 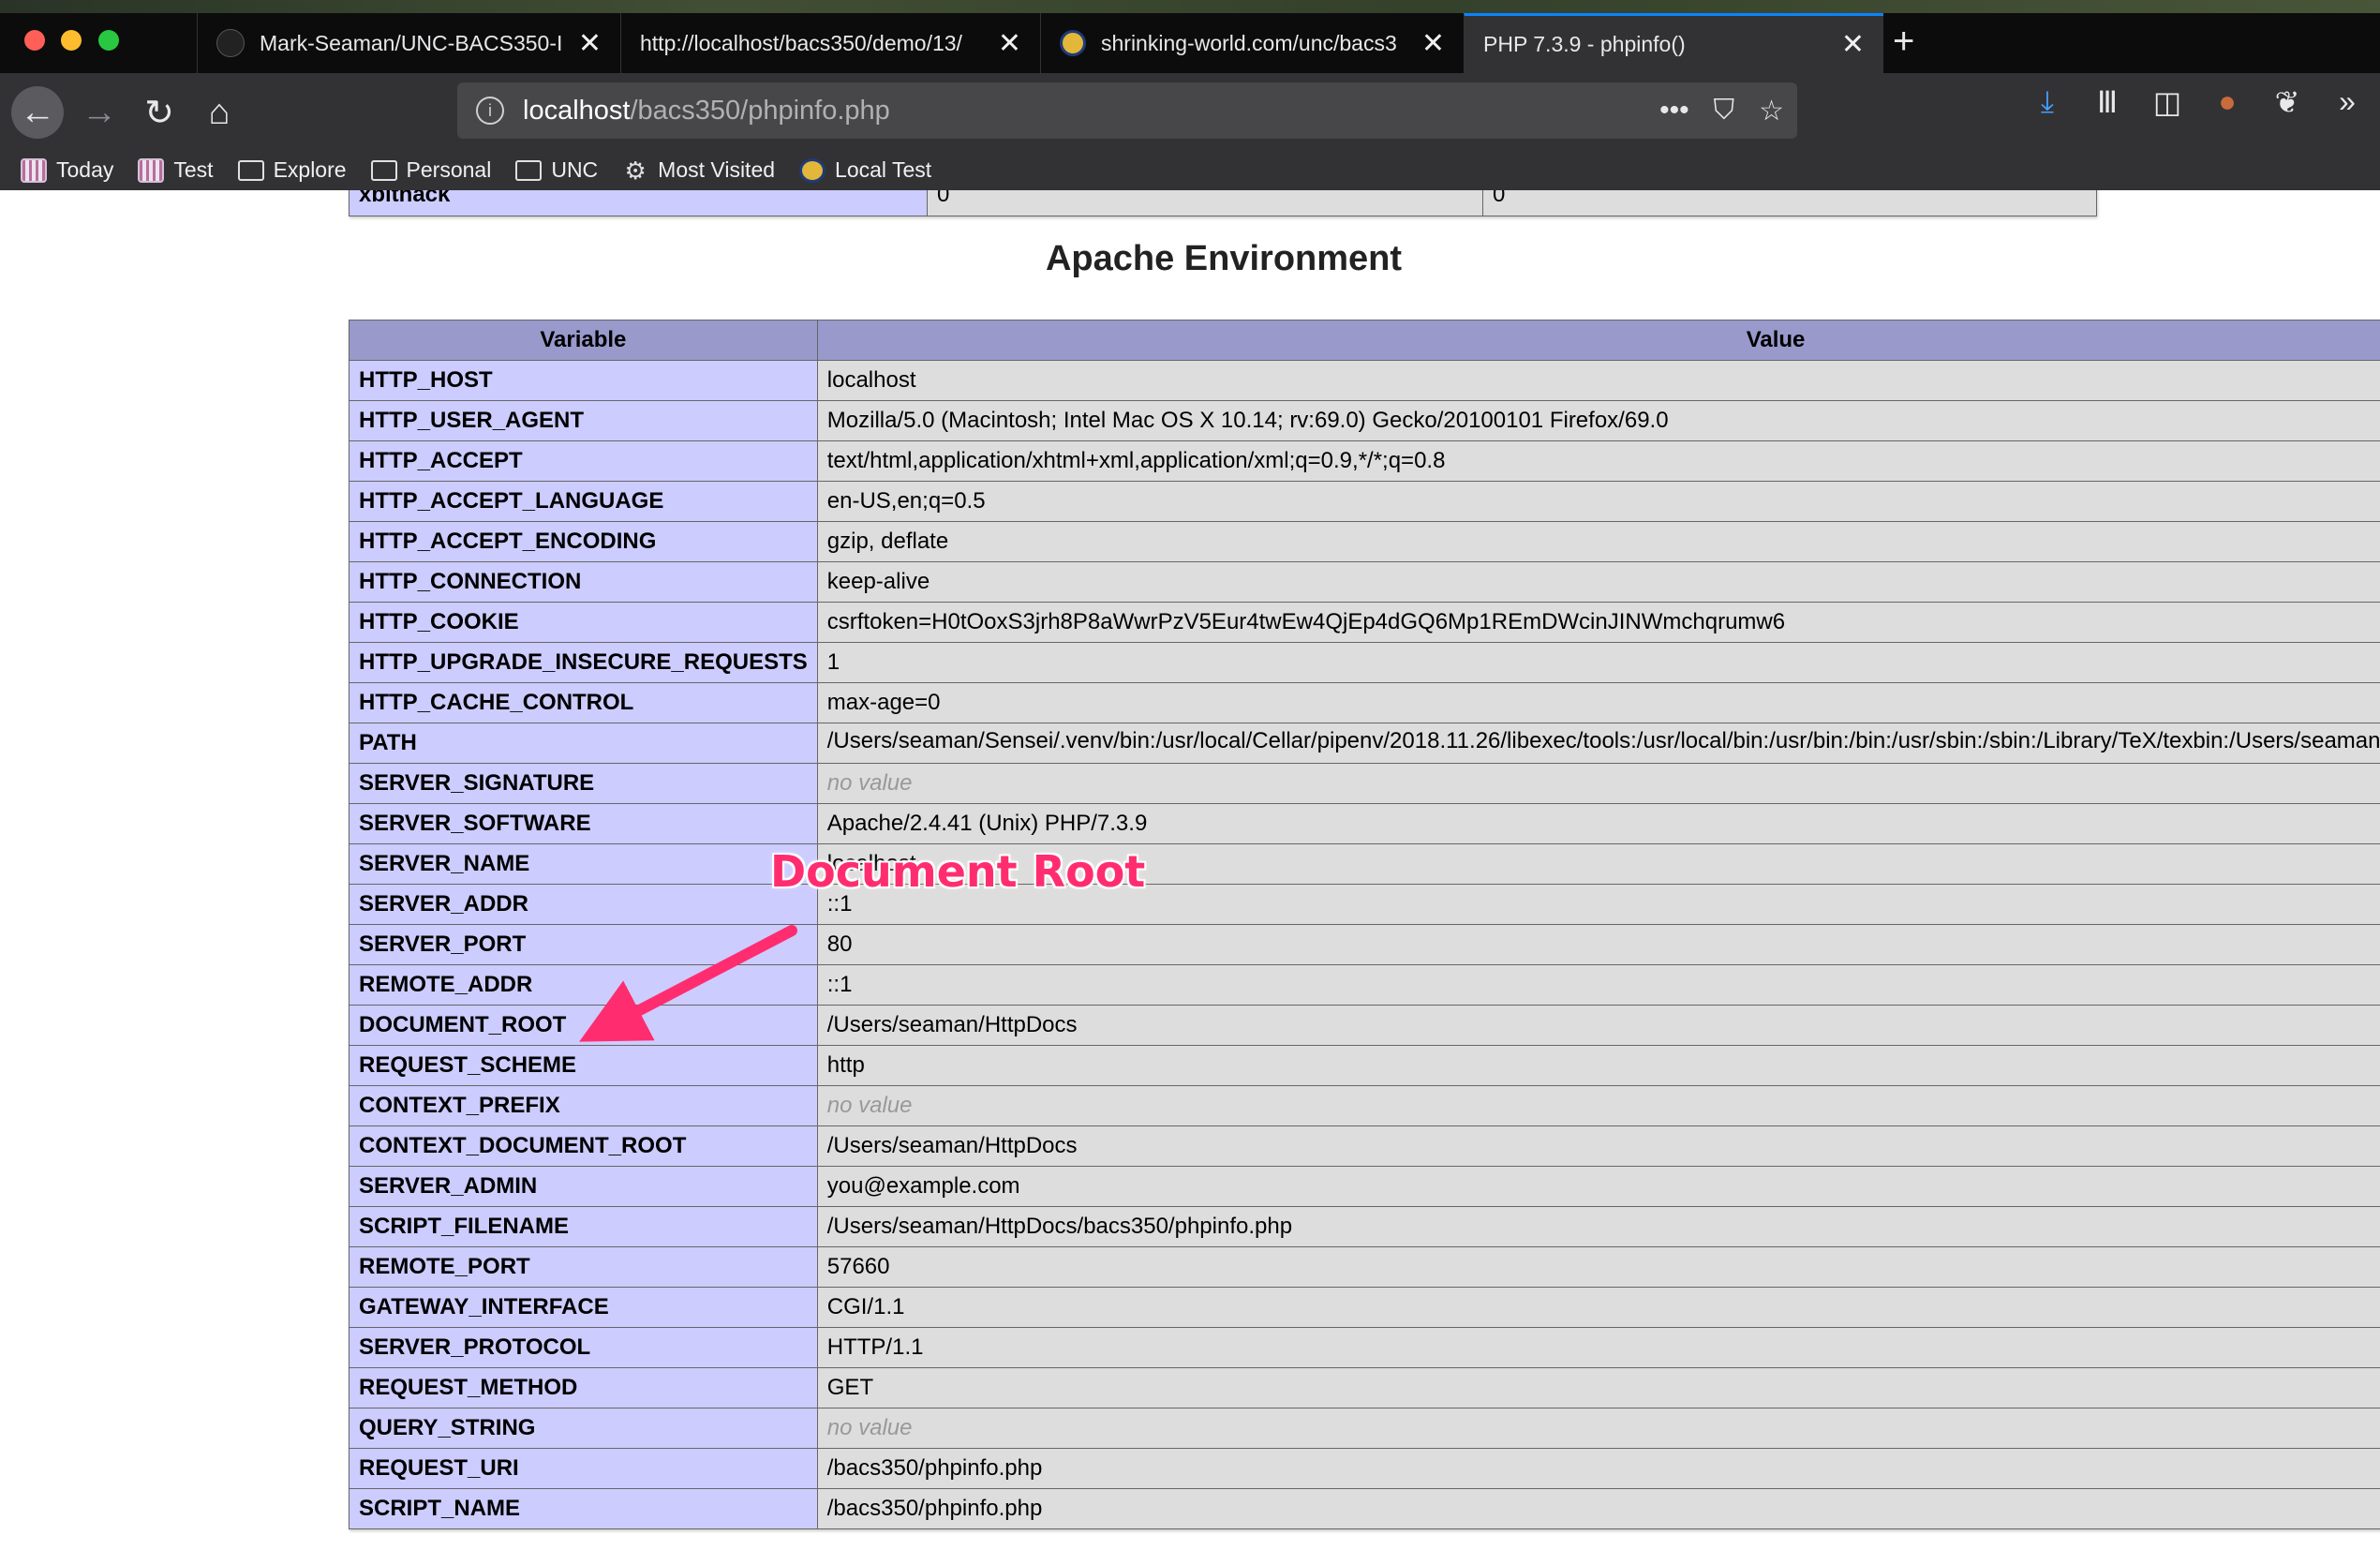 What do you see at coordinates (583, 783) in the screenshot?
I see `variable-name: SERVER_SIGNATURE` at bounding box center [583, 783].